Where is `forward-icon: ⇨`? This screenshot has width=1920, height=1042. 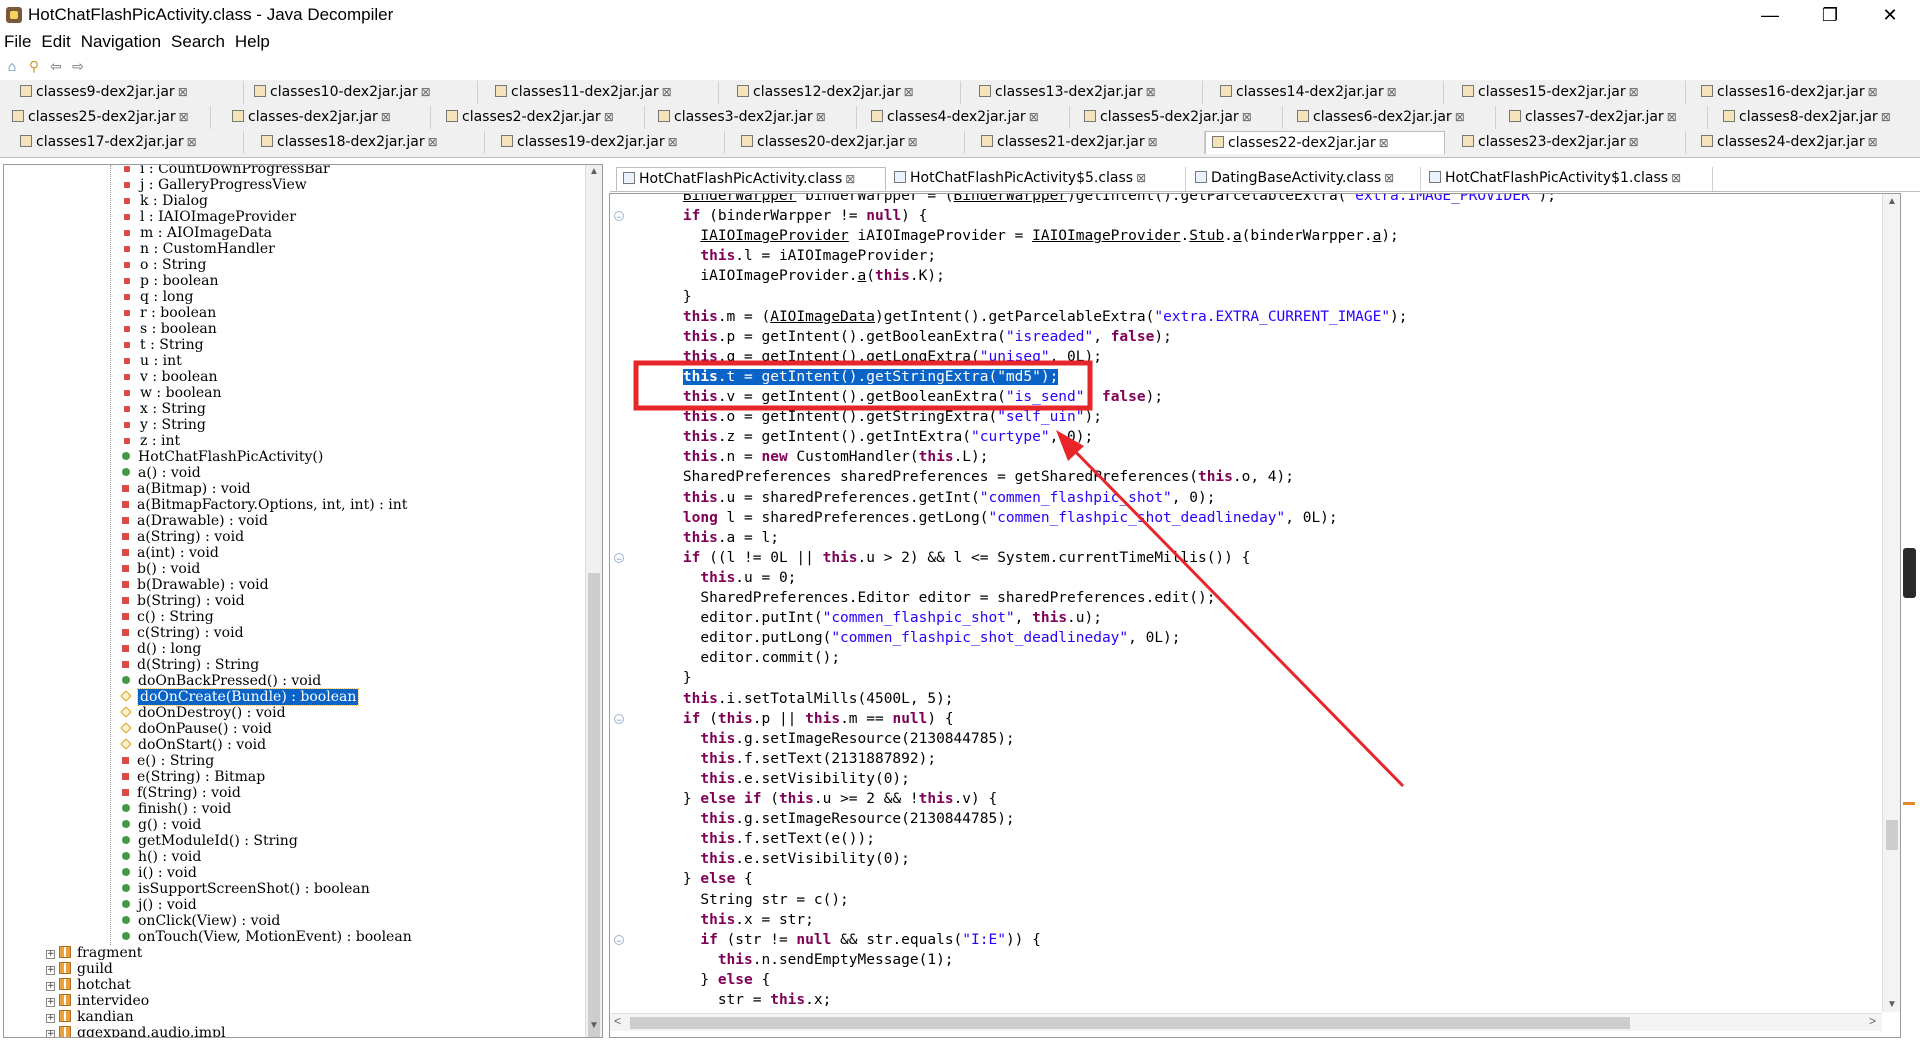
forward-icon: ⇨ is located at coordinates (78, 66).